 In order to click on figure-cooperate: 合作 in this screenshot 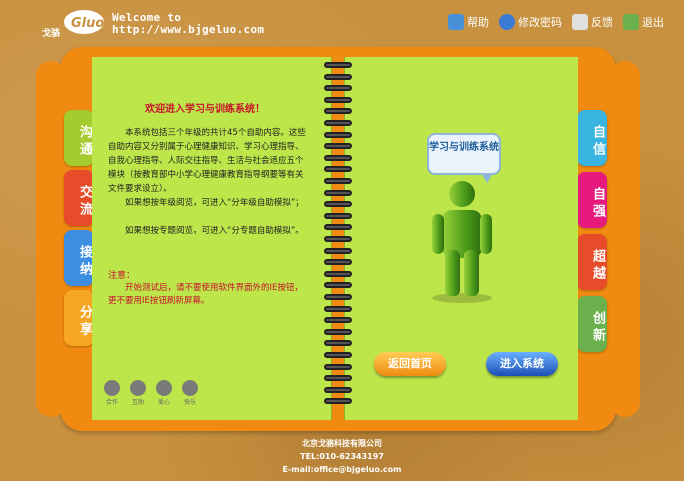, I will do `click(112, 393)`.